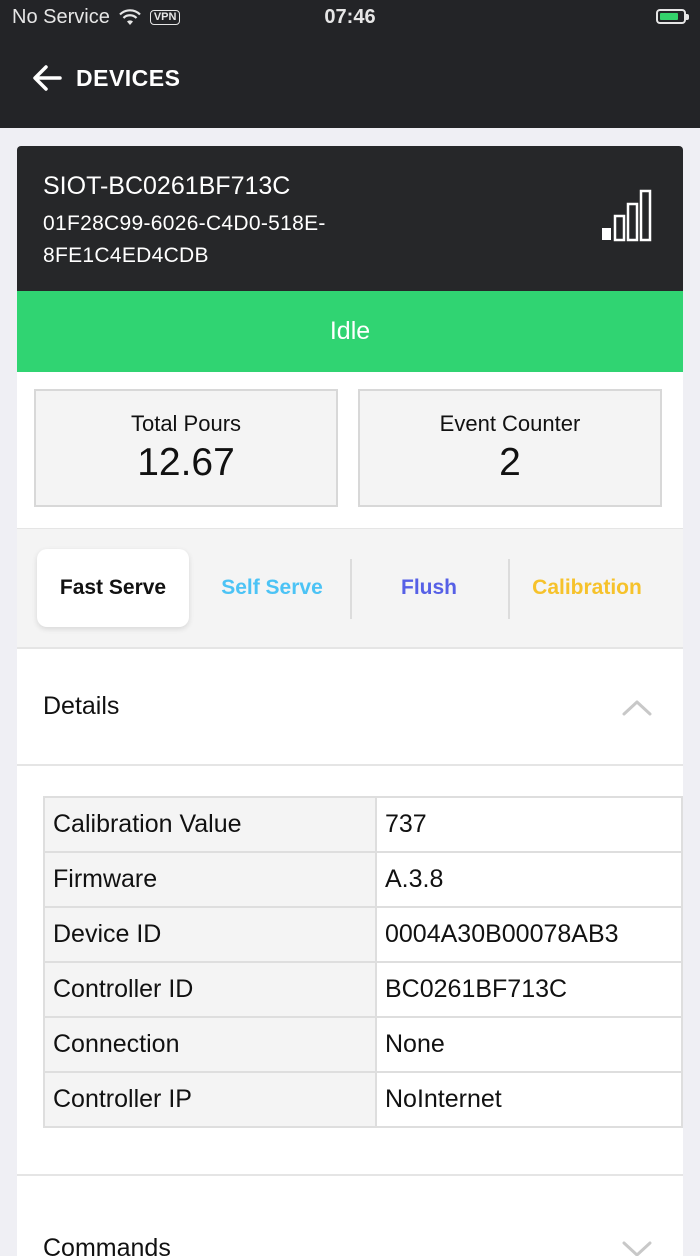 The image size is (700, 1256). I want to click on mode-selector: Fast Serve Self Serve Flush Calibration, so click(350, 589).